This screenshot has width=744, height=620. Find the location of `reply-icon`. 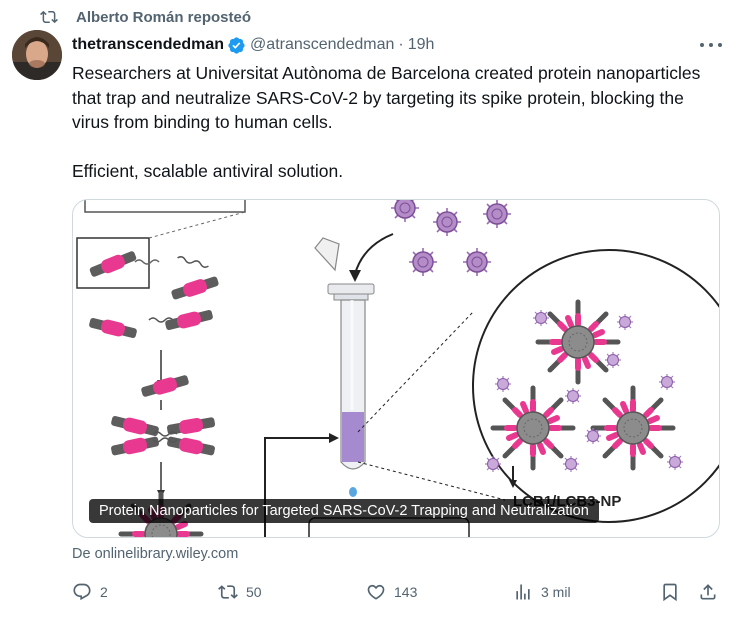

reply-icon is located at coordinates (82, 592).